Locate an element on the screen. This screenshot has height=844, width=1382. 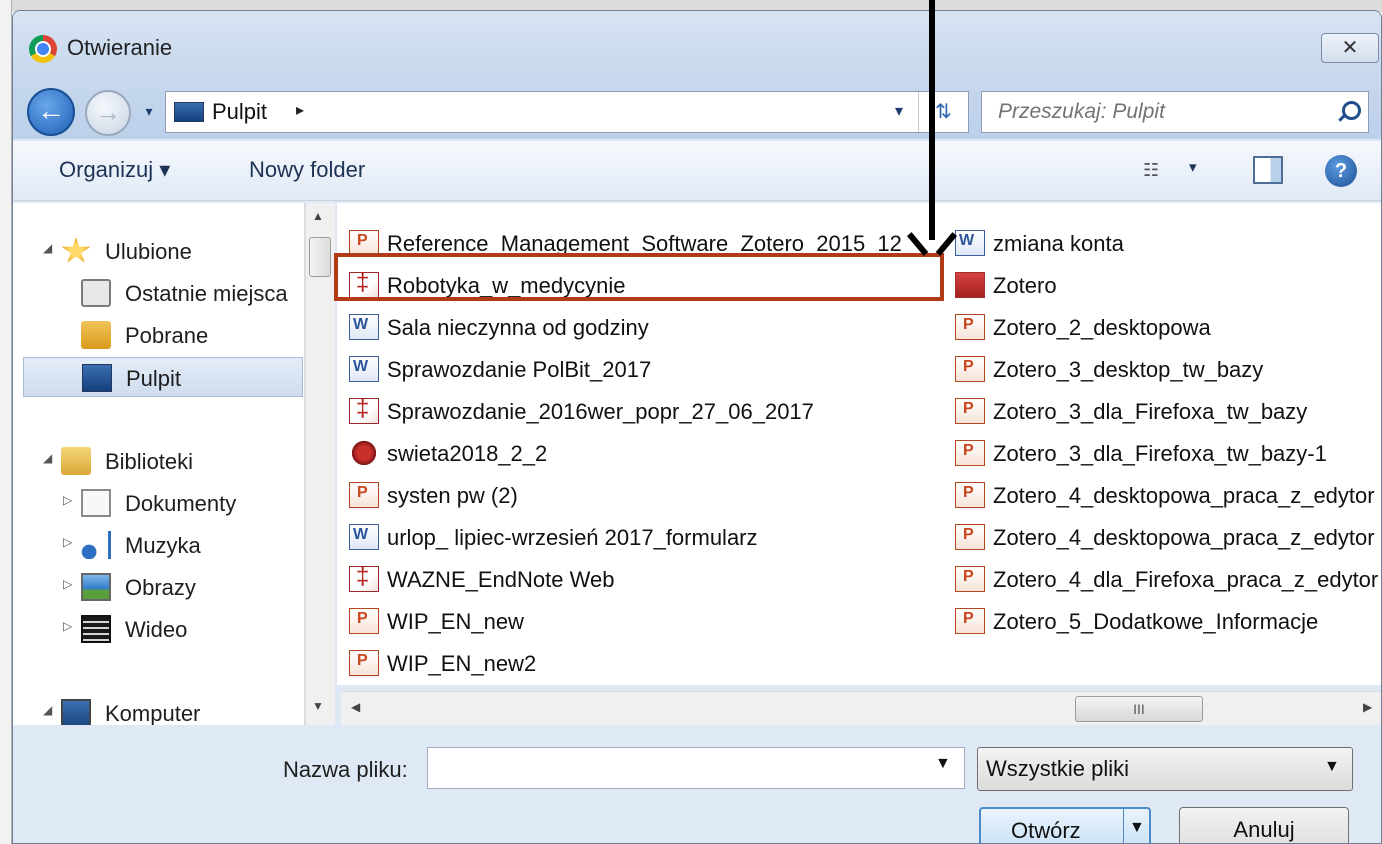
preview-pane-icon is located at coordinates (1268, 170).